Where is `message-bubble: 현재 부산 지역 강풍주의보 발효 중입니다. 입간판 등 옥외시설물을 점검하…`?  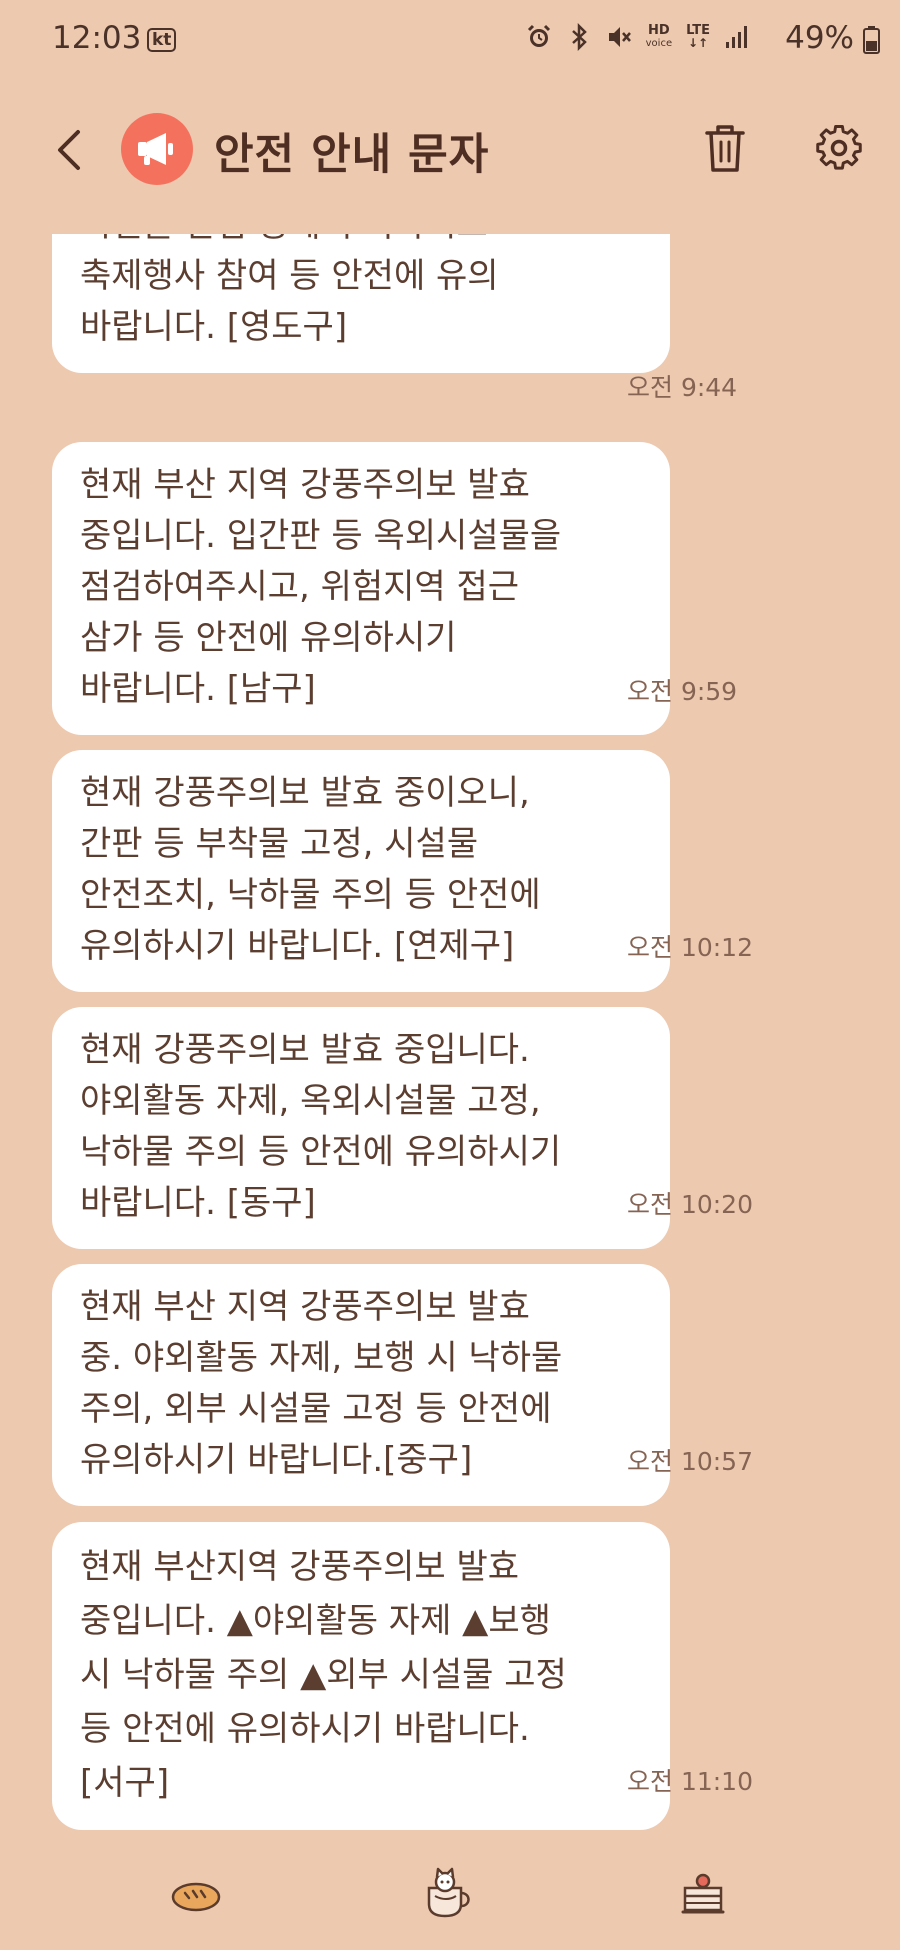 message-bubble: 현재 부산 지역 강풍주의보 발효 중입니다. 입간판 등 옥외시설물을 점검하… is located at coordinates (361, 588).